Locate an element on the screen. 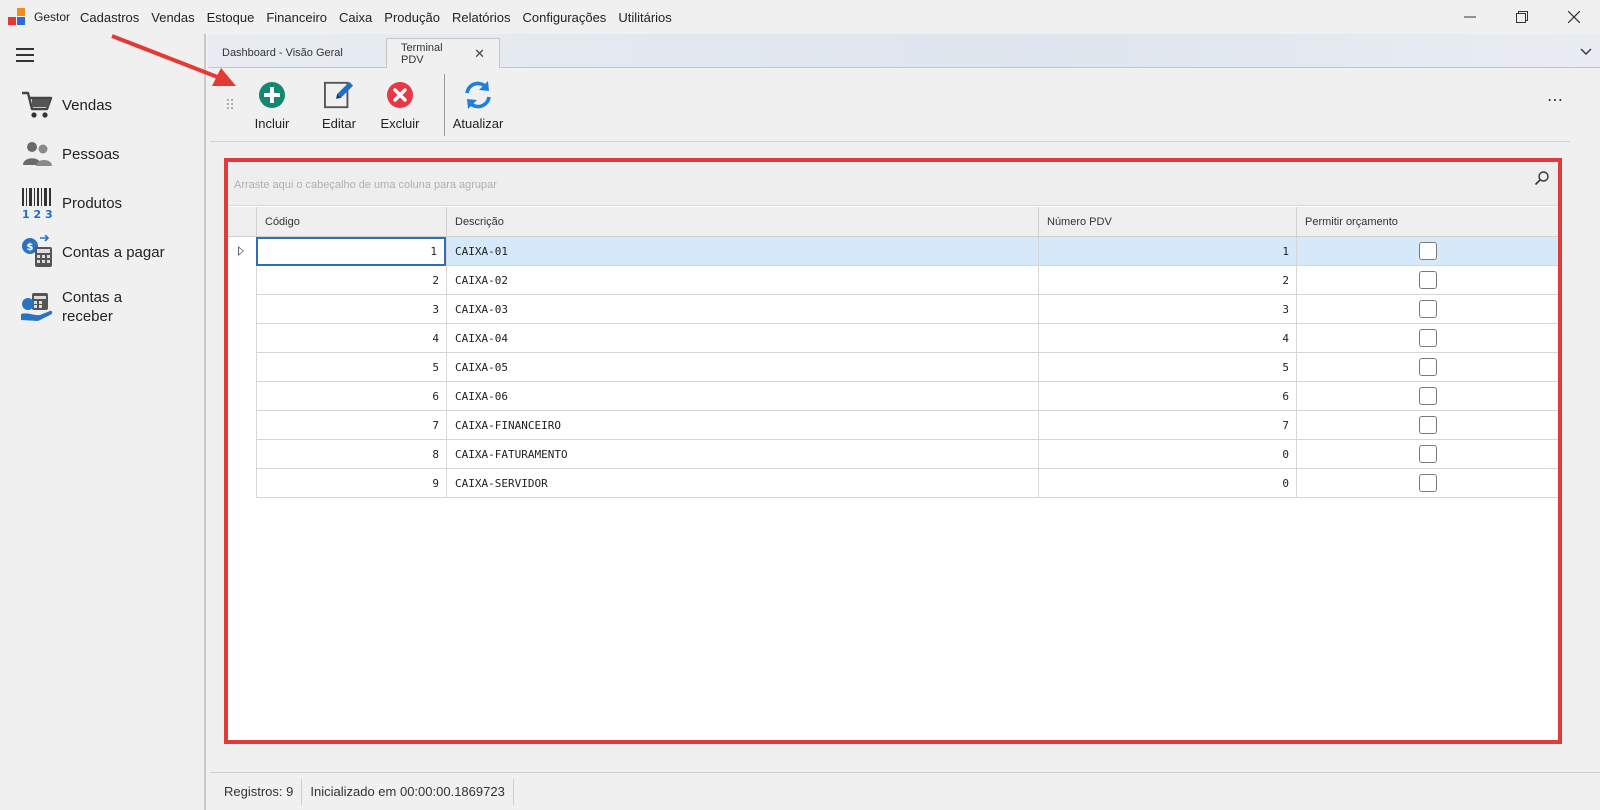 The width and height of the screenshot is (1600, 810). table-row: 8 CAIXA-FATURAMENTO 0 is located at coordinates (893, 454).